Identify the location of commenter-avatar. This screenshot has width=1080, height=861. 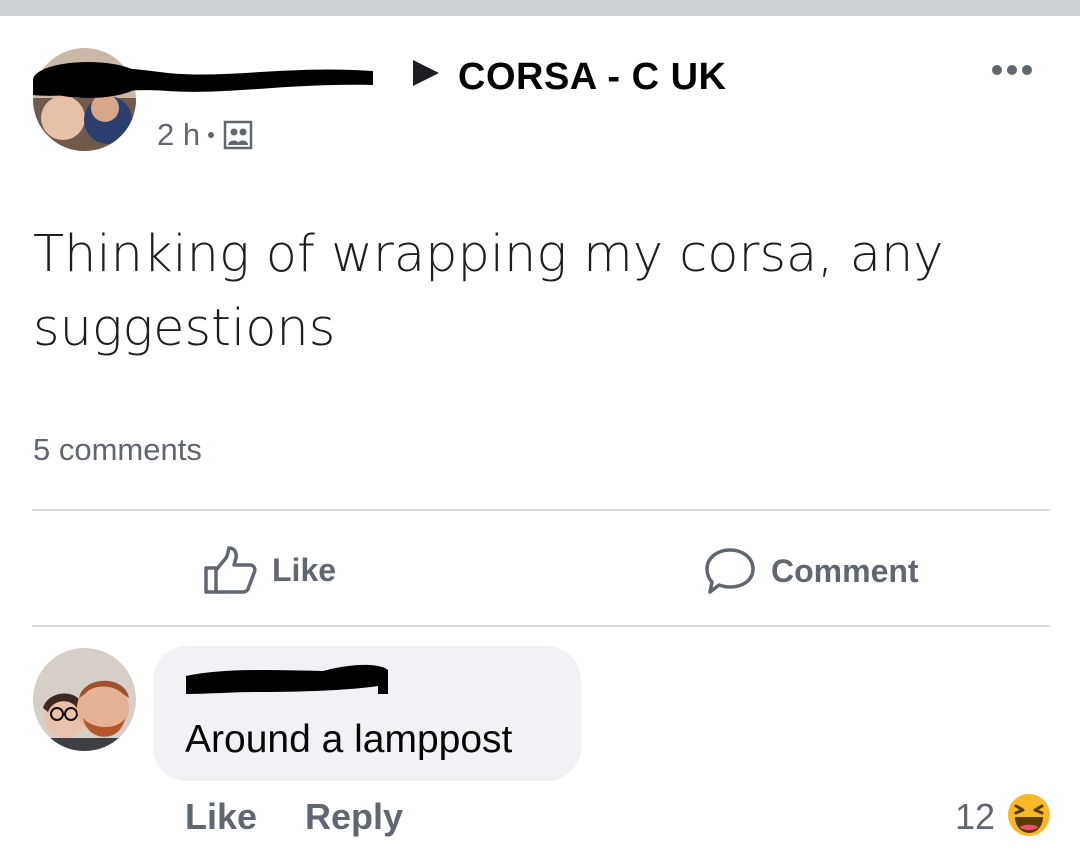
(84, 699).